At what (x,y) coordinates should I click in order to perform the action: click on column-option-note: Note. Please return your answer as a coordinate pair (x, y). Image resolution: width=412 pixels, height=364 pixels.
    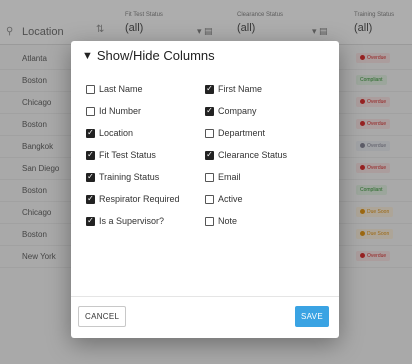
    Looking at the image, I should click on (221, 221).